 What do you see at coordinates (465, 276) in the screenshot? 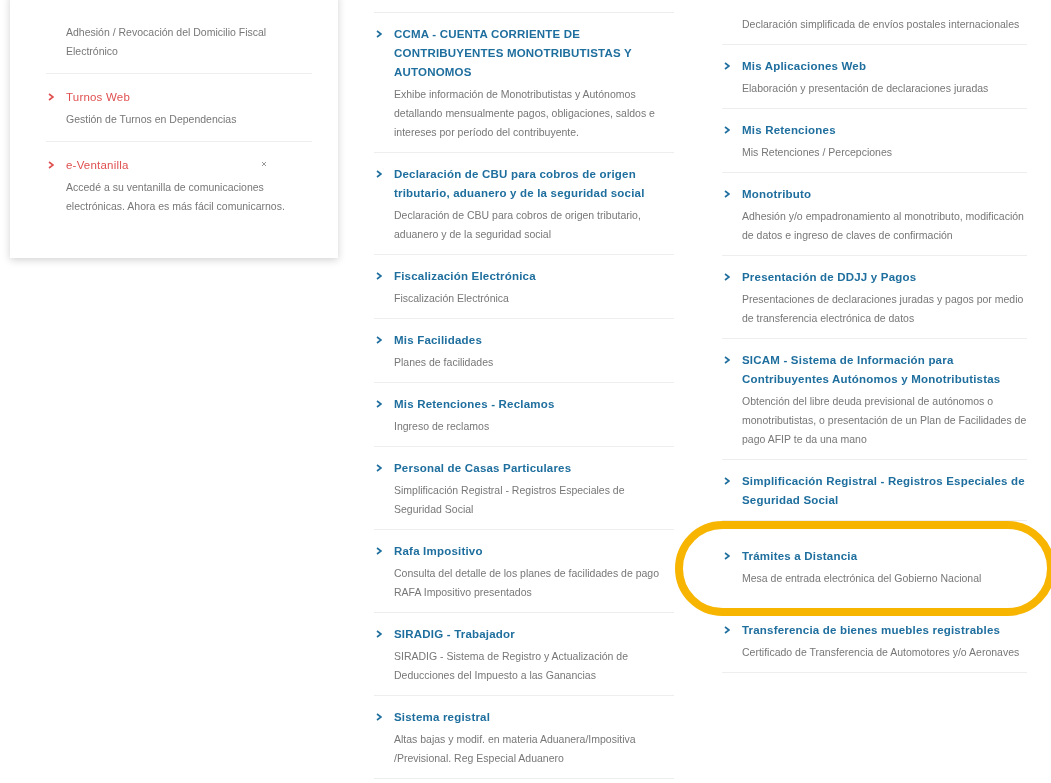
I see `service-link: Fiscalización Electrónica` at bounding box center [465, 276].